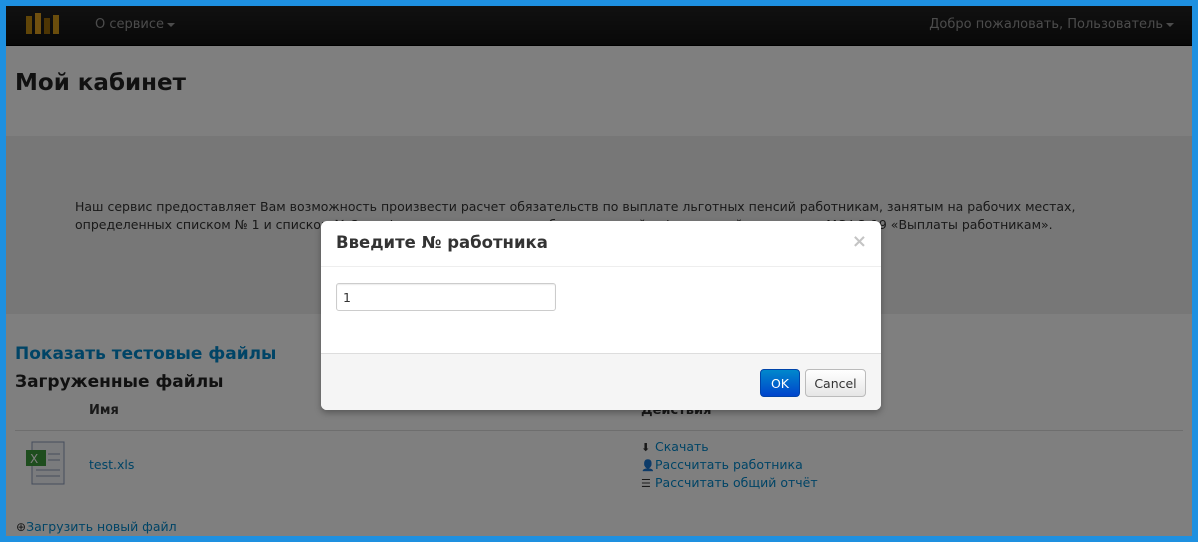  Describe the element at coordinates (601, 244) in the screenshot. I see `dialog-header: Введите № работника ×` at that location.